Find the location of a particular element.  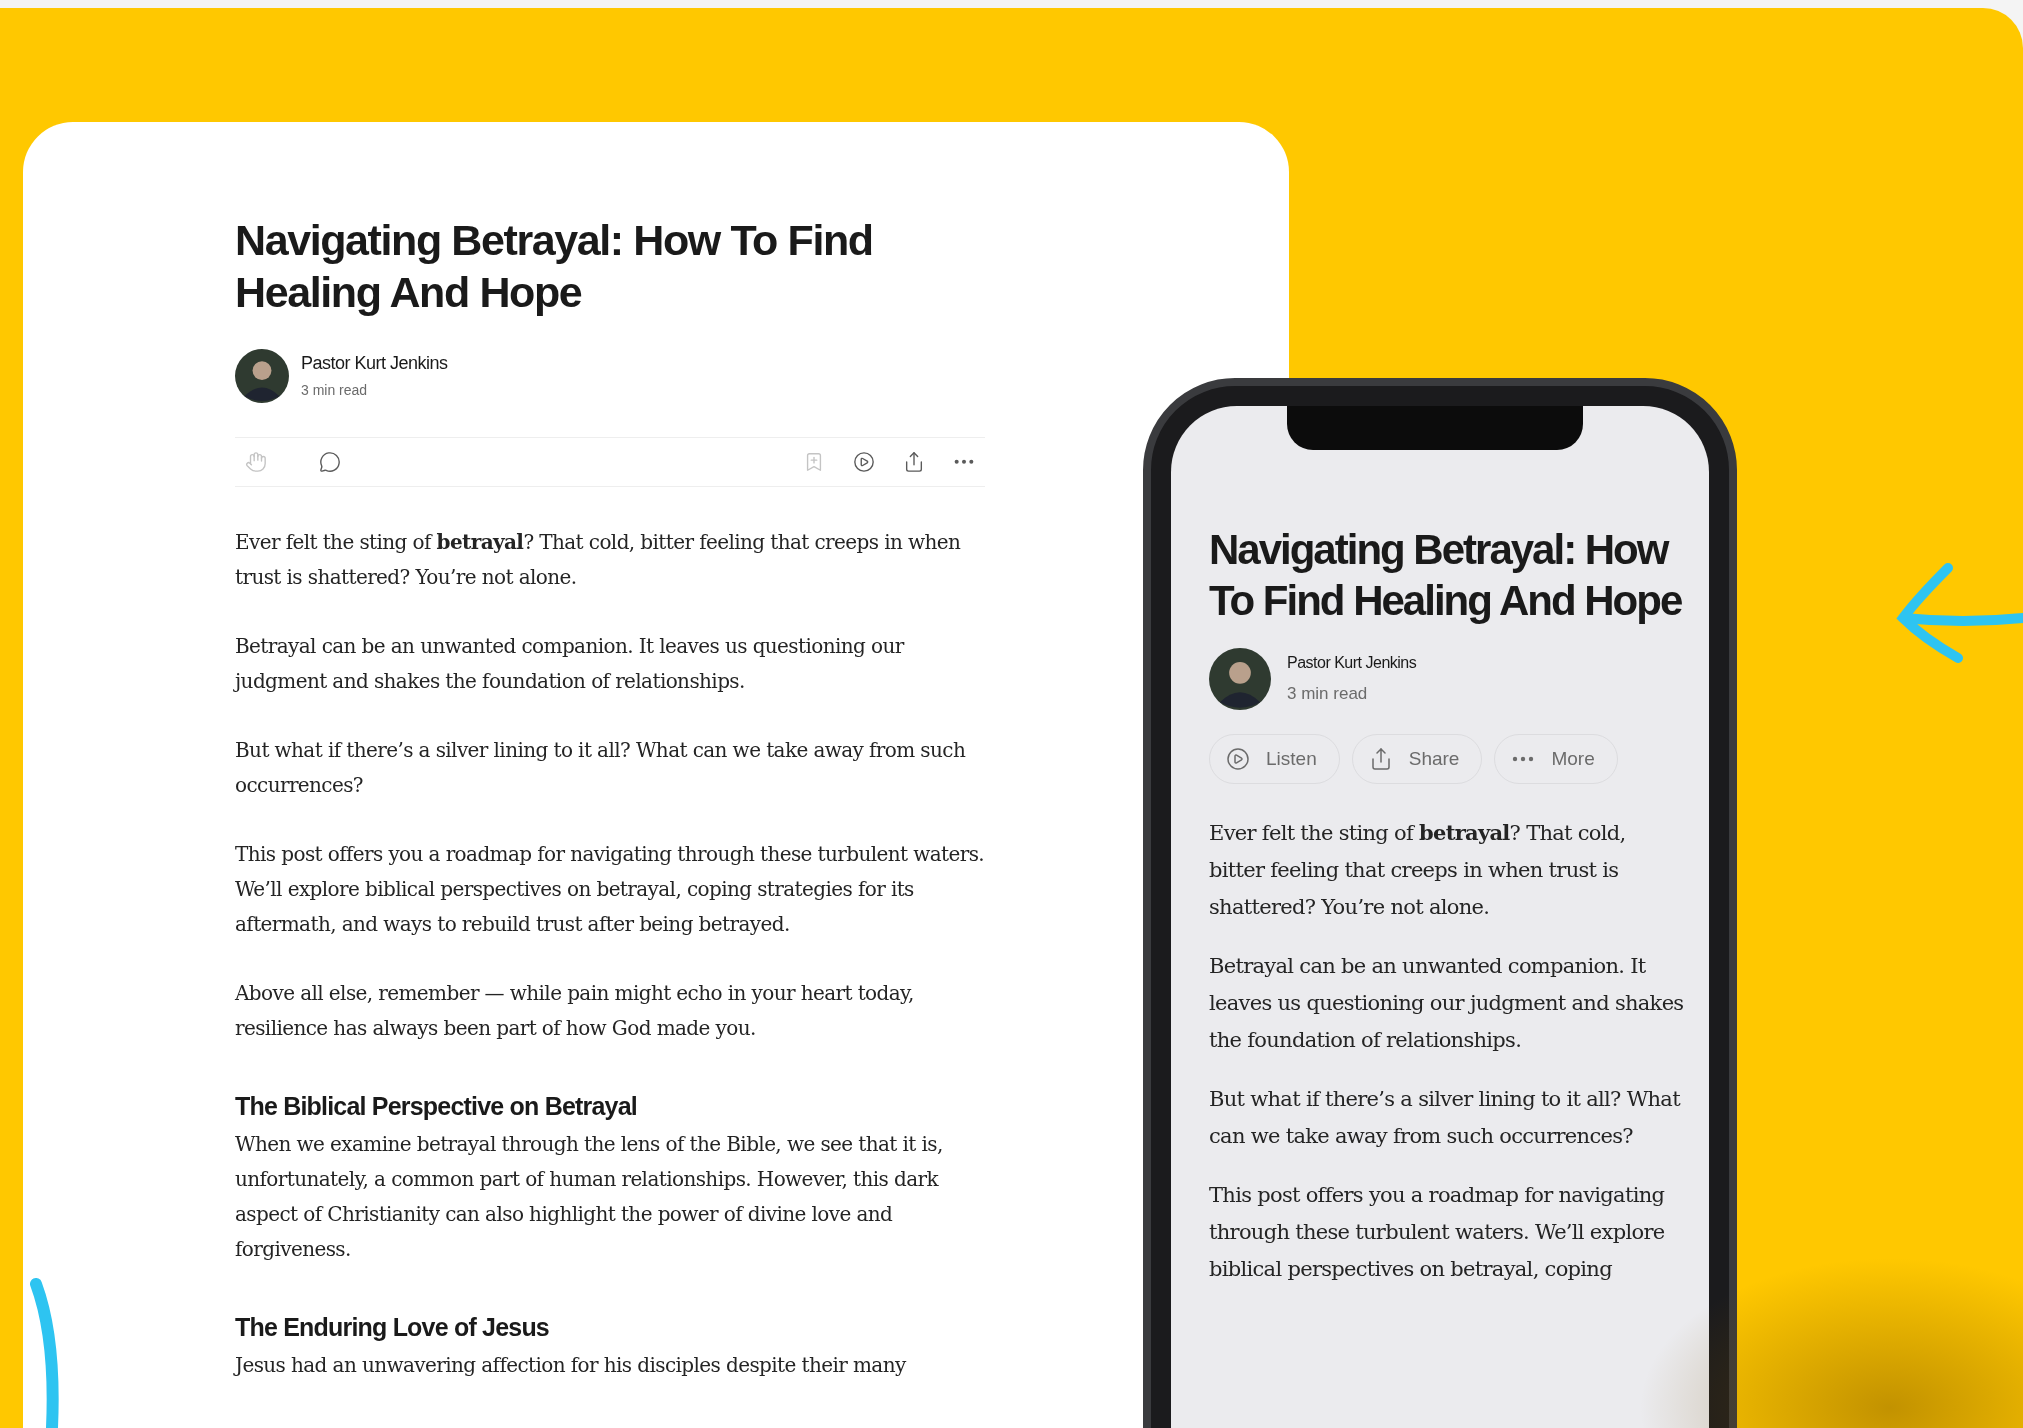

section-heading: The Biblical Perspective on Betrayal is located at coordinates (436, 1106).